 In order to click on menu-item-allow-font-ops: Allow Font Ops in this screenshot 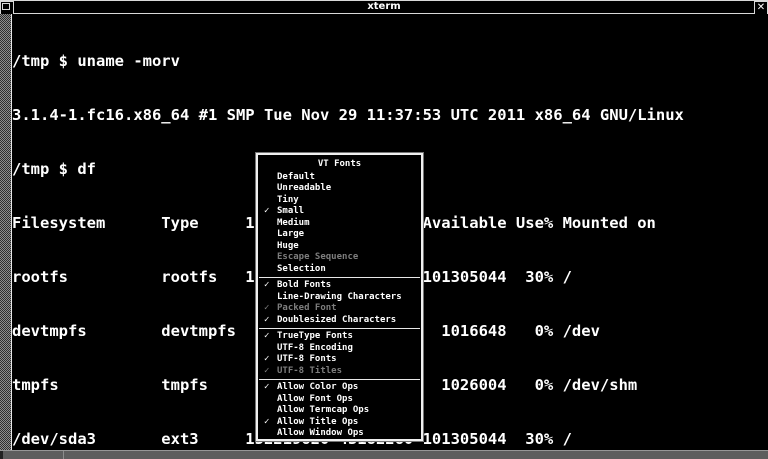, I will do `click(339, 399)`.